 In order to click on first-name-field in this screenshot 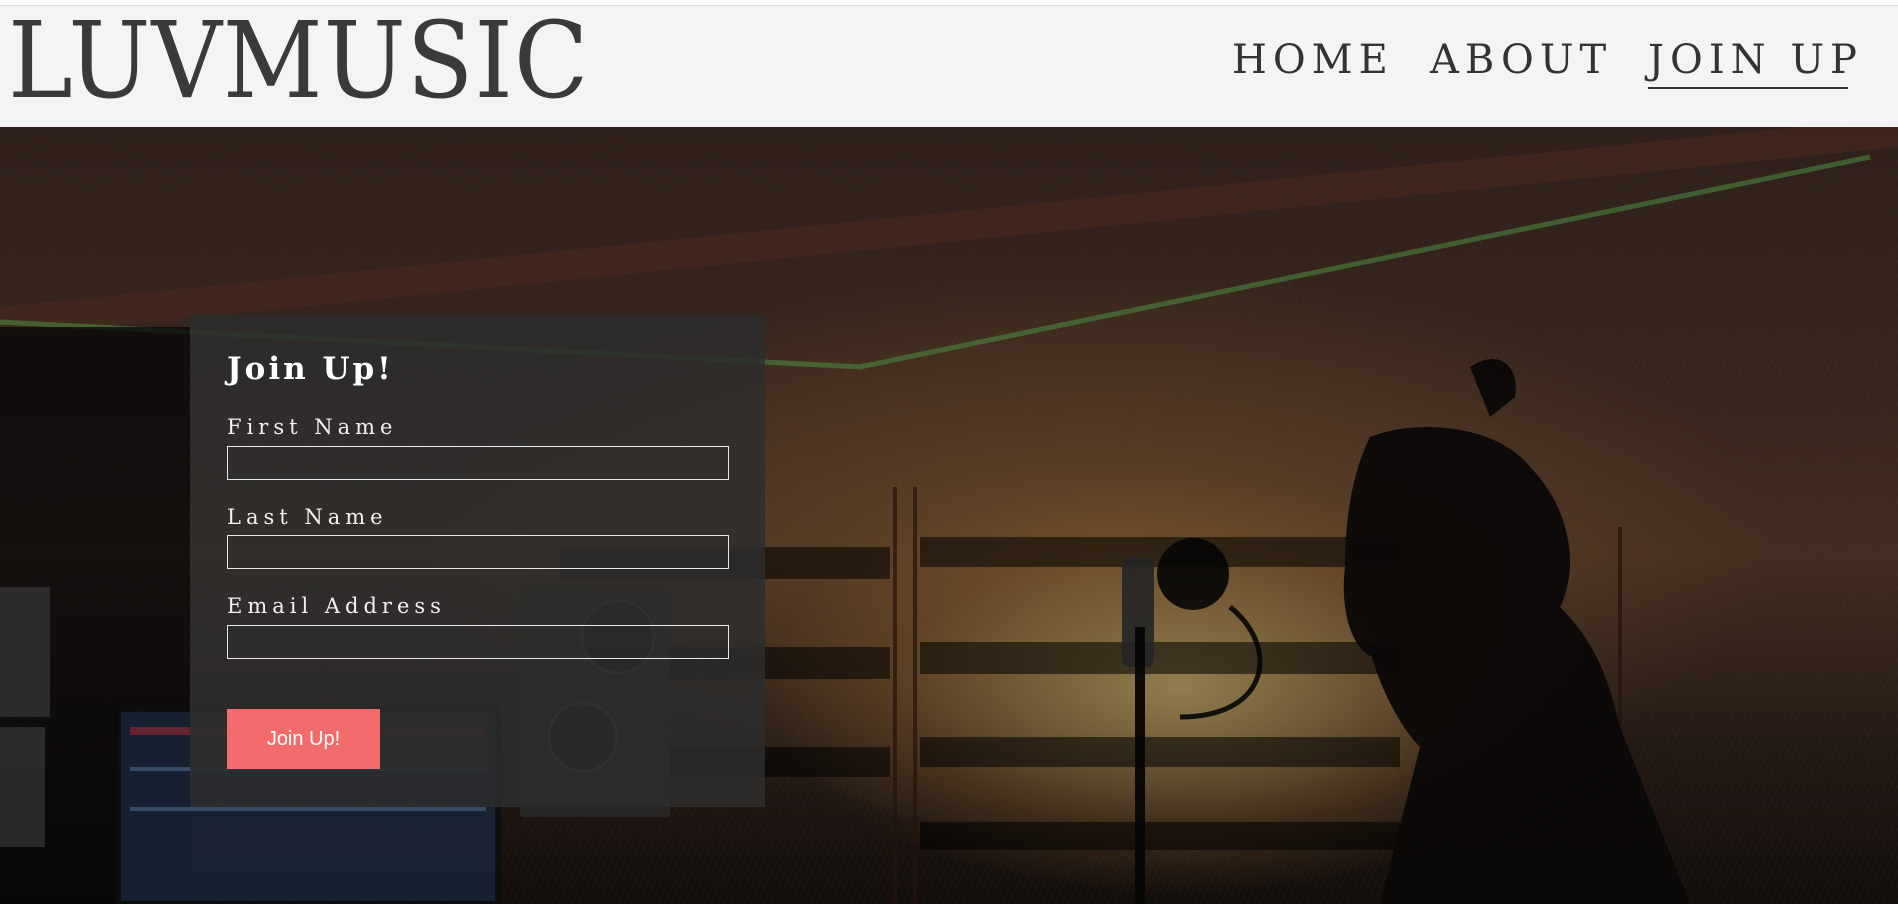, I will do `click(478, 463)`.